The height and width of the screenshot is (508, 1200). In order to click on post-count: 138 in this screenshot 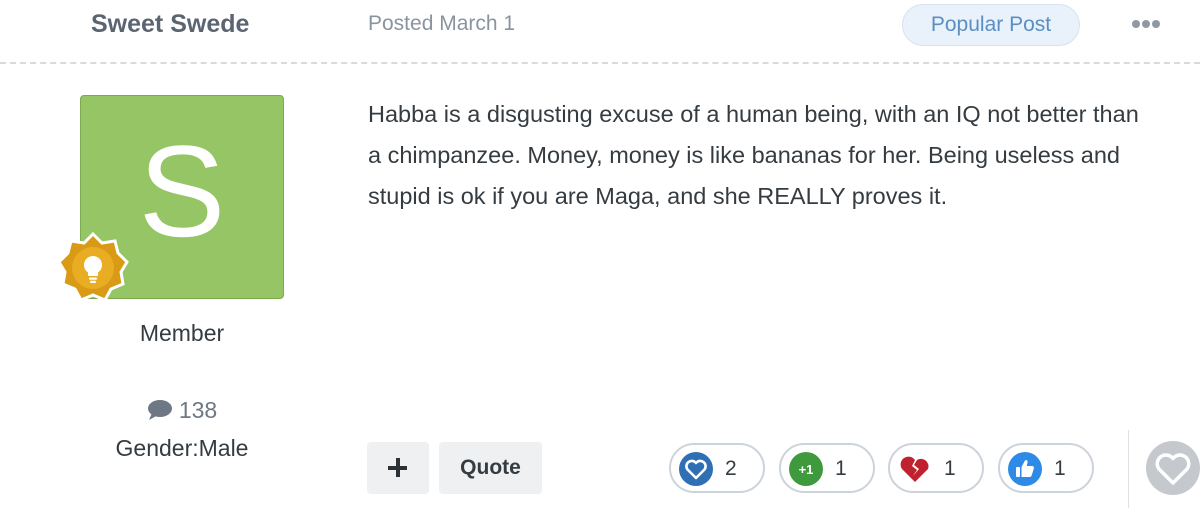, I will do `click(182, 410)`.